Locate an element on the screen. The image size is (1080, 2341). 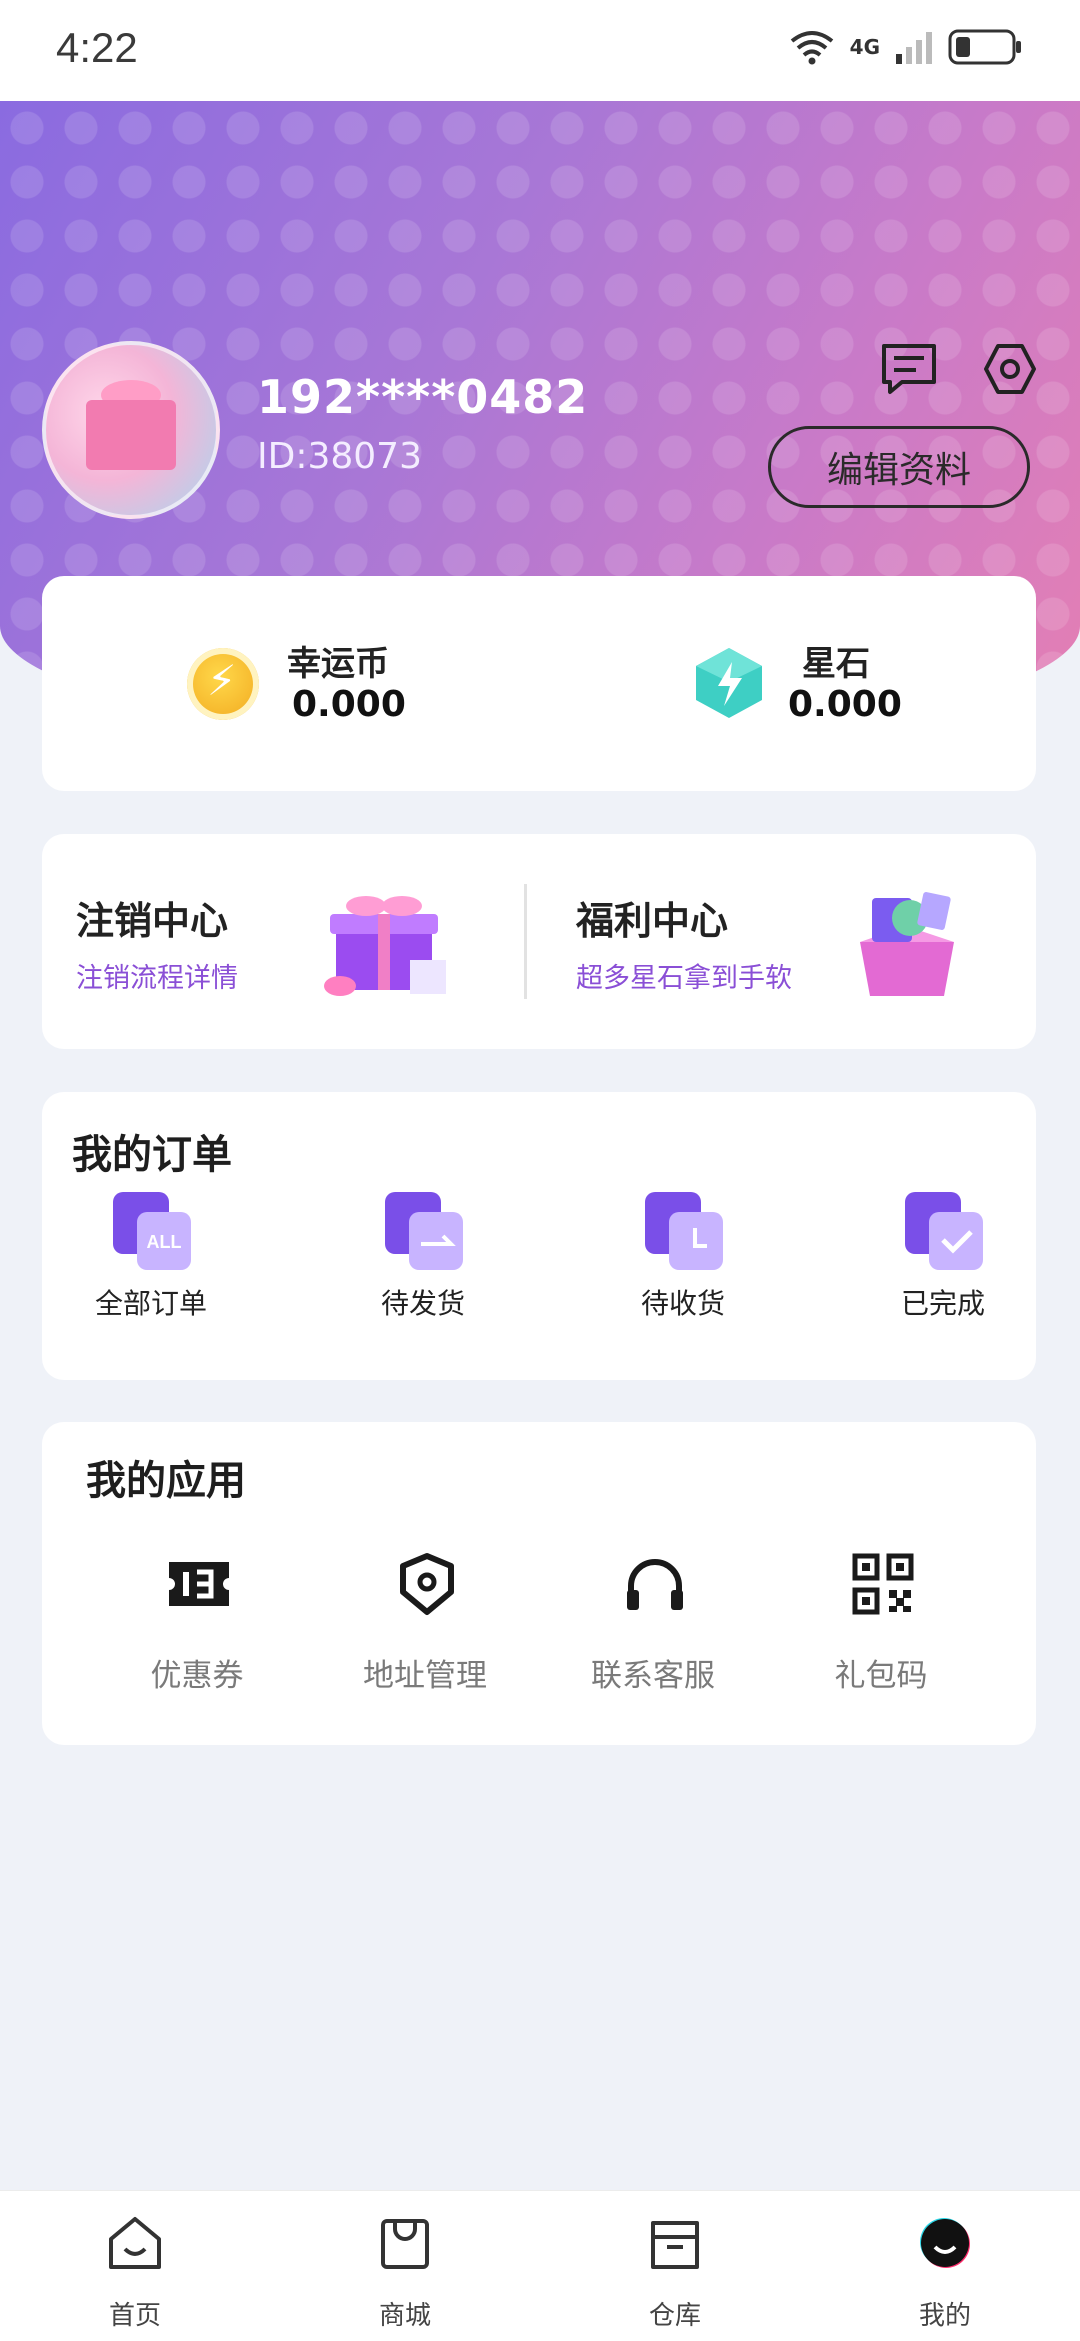
app-address-label: 地址管理 is located at coordinates (425, 1676).